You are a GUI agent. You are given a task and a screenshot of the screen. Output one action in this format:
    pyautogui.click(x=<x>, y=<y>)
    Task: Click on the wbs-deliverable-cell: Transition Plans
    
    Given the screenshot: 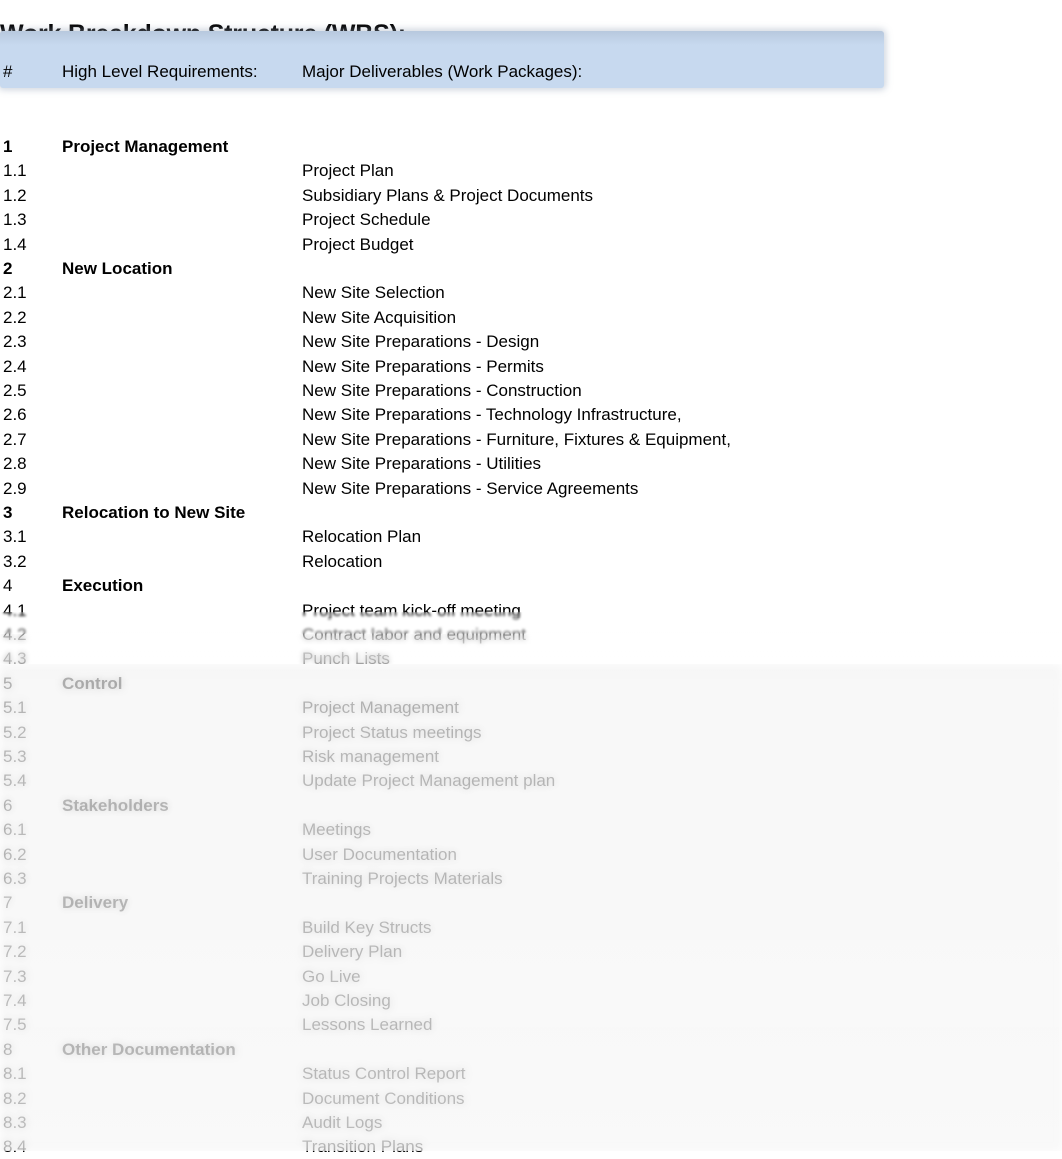 What is the action you would take?
    pyautogui.click(x=363, y=1147)
    